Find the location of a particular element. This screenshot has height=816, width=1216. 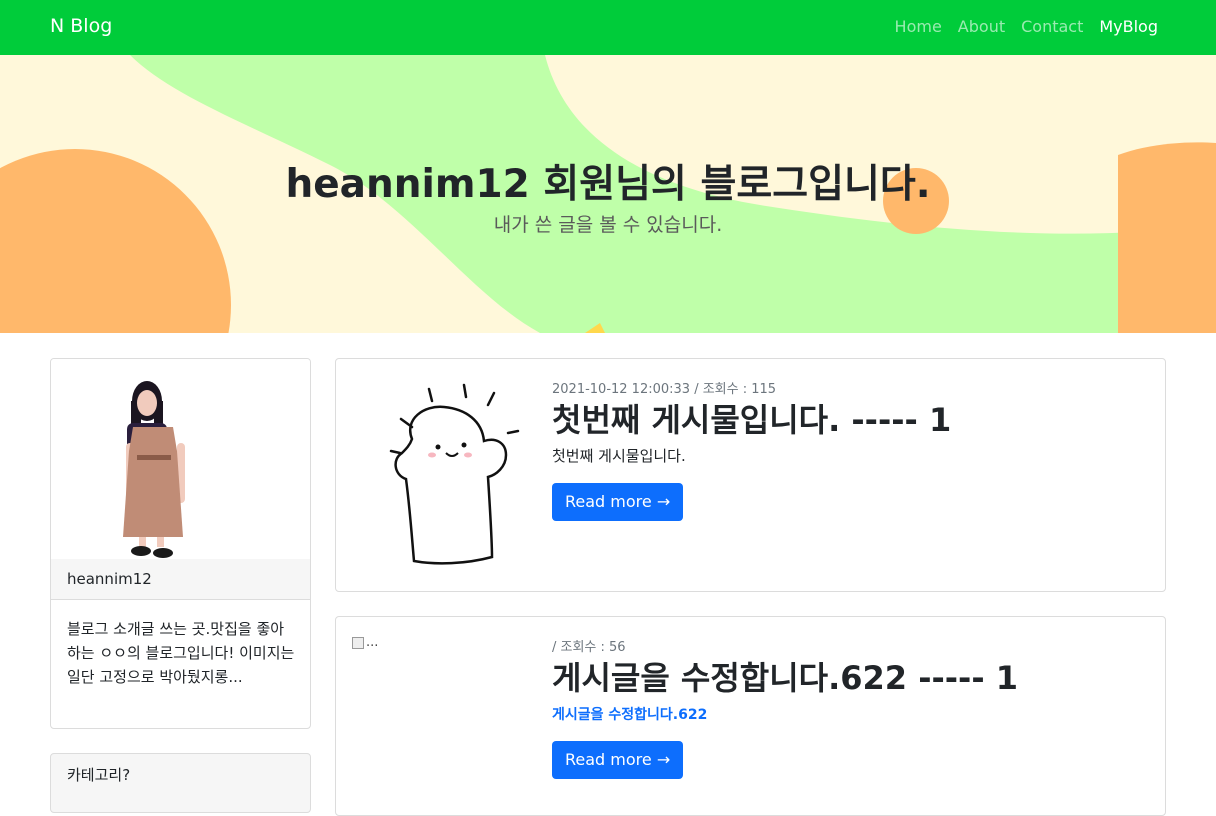

post-excerpt: 게시글을 수정합니다.622 is located at coordinates (630, 715).